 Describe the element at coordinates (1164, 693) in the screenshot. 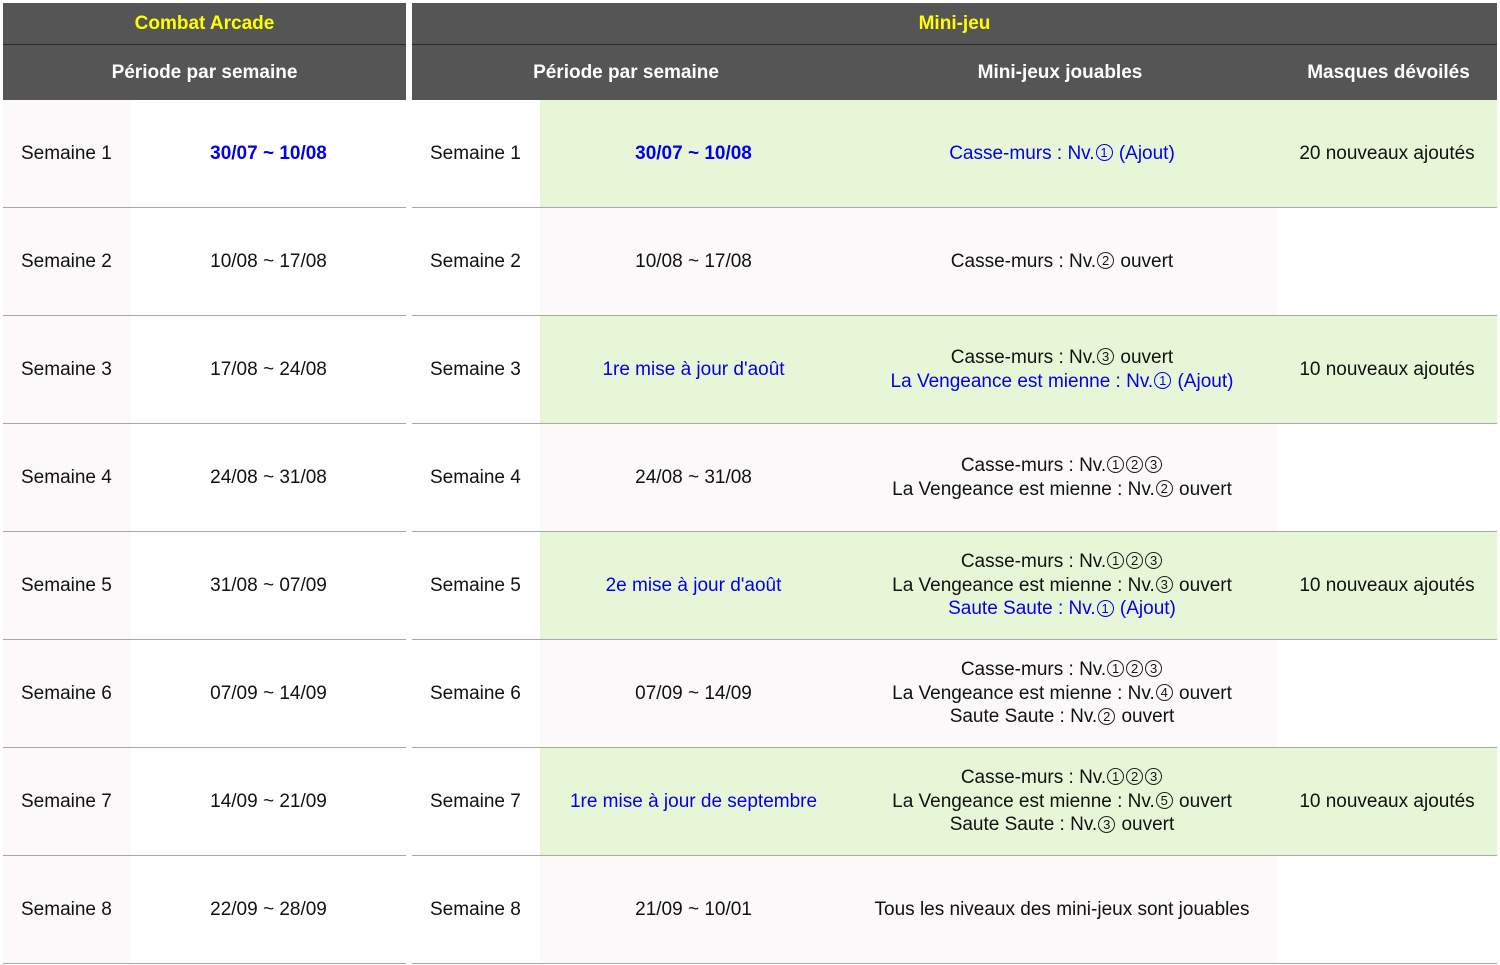

I see `level-number: 4` at that location.